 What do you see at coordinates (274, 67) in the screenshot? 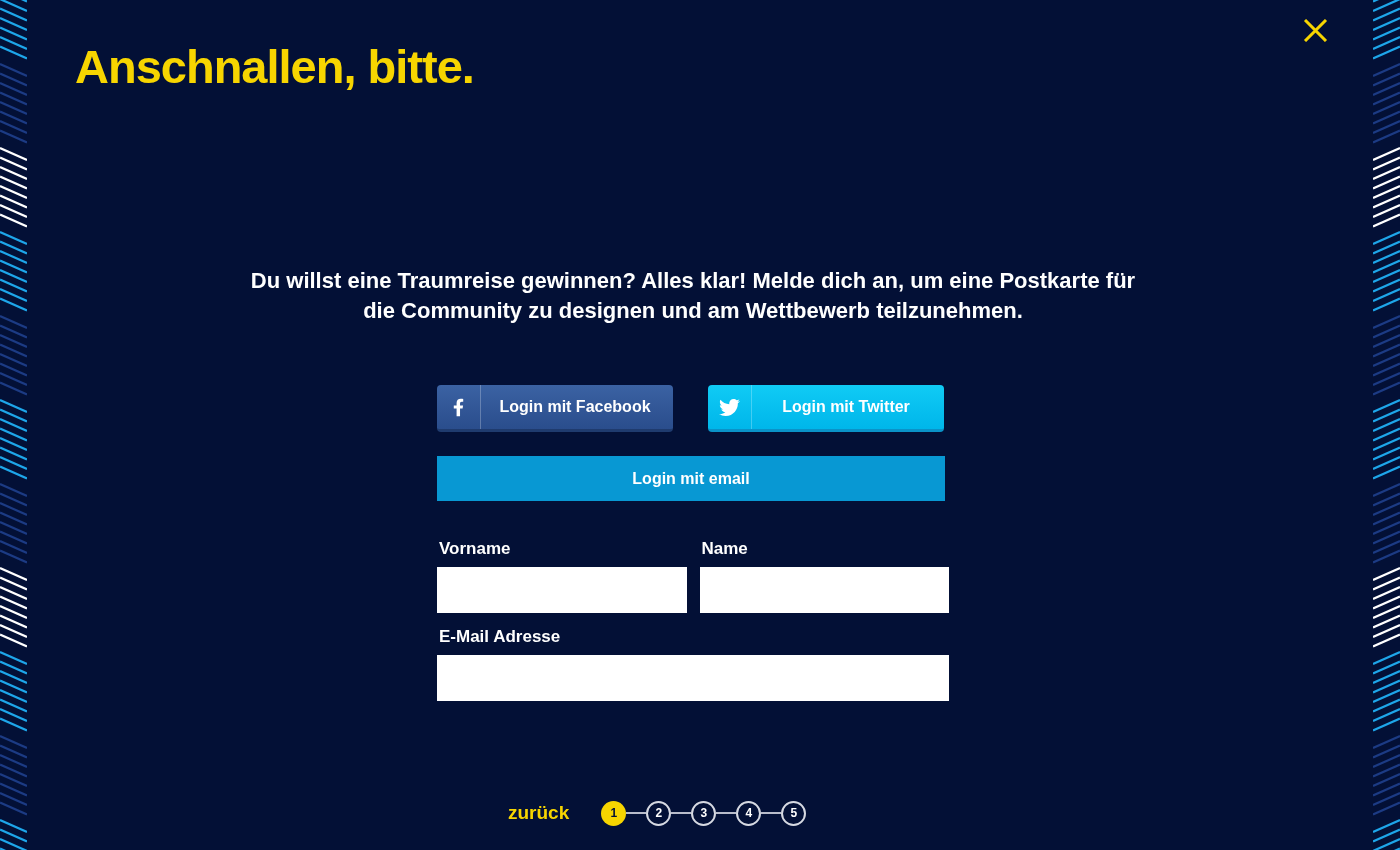
I see `page-title: Anschnallen, bitte.` at bounding box center [274, 67].